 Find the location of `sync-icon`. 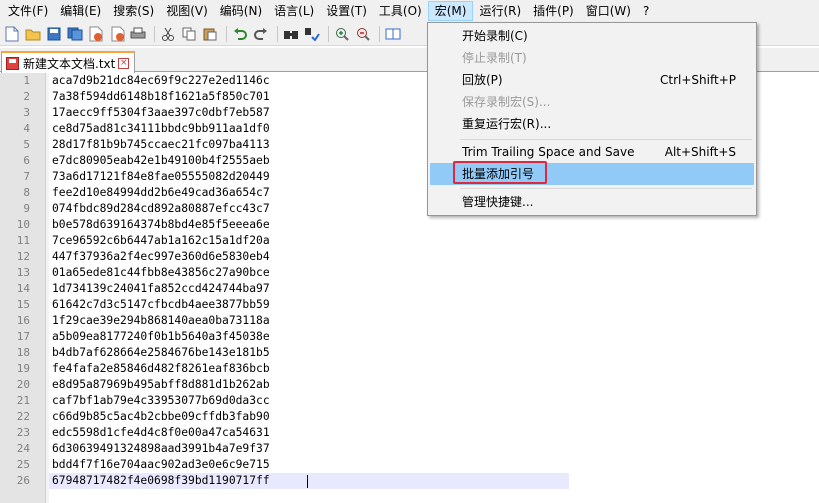

sync-icon is located at coordinates (393, 34).